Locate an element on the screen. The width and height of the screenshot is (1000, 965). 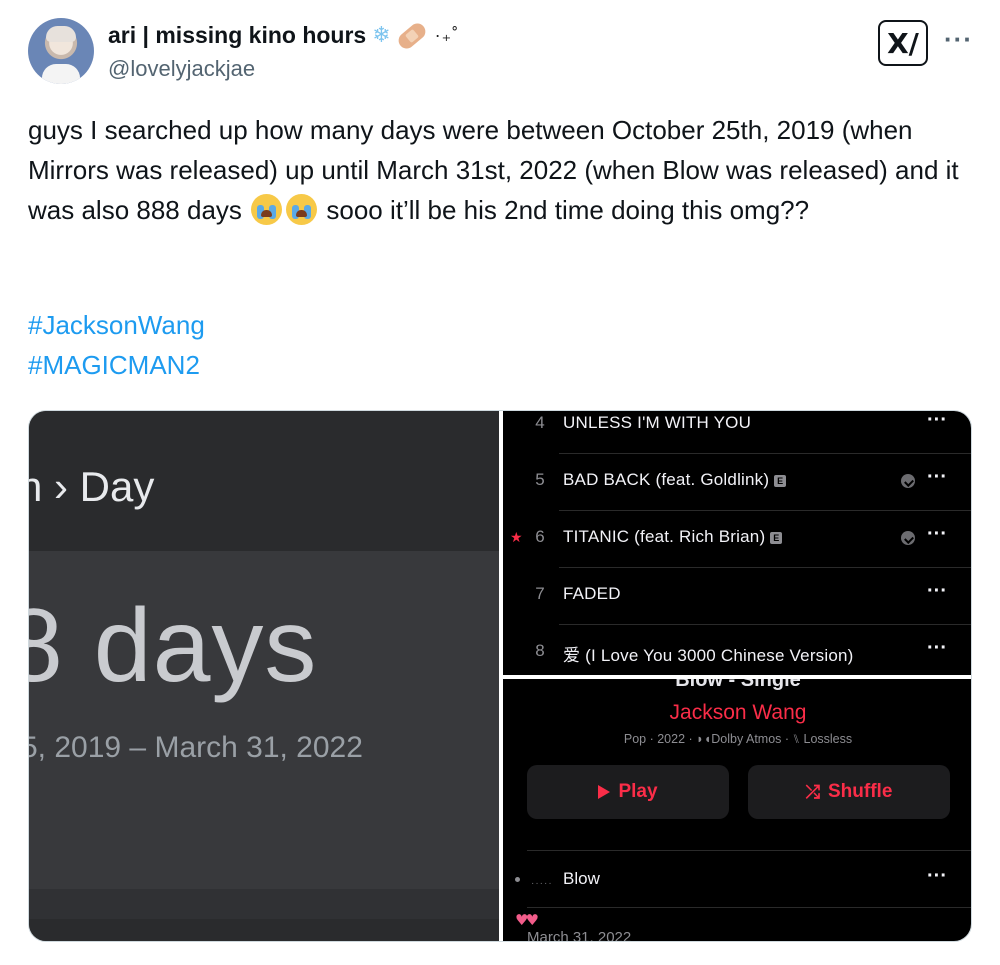
album-artist: Jackson Wang is located at coordinates (738, 712).